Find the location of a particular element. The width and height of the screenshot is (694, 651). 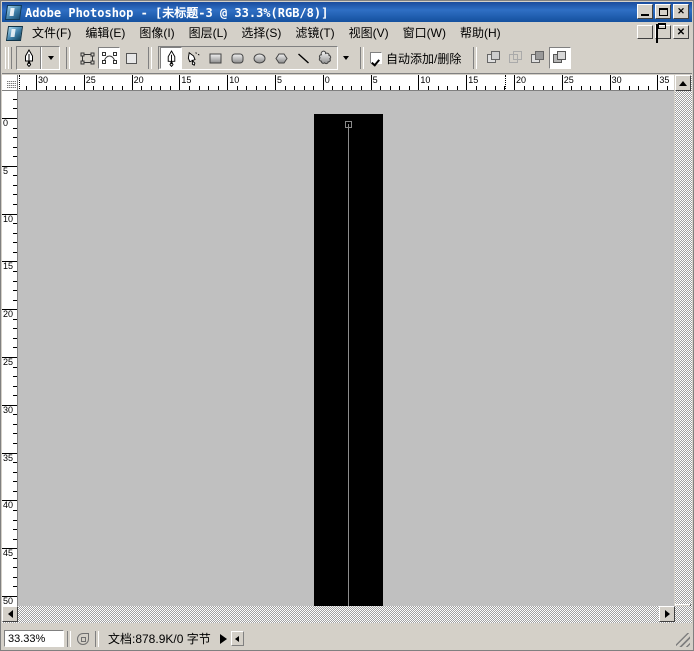

menu-edit: 编辑(E) is located at coordinates (105, 32).